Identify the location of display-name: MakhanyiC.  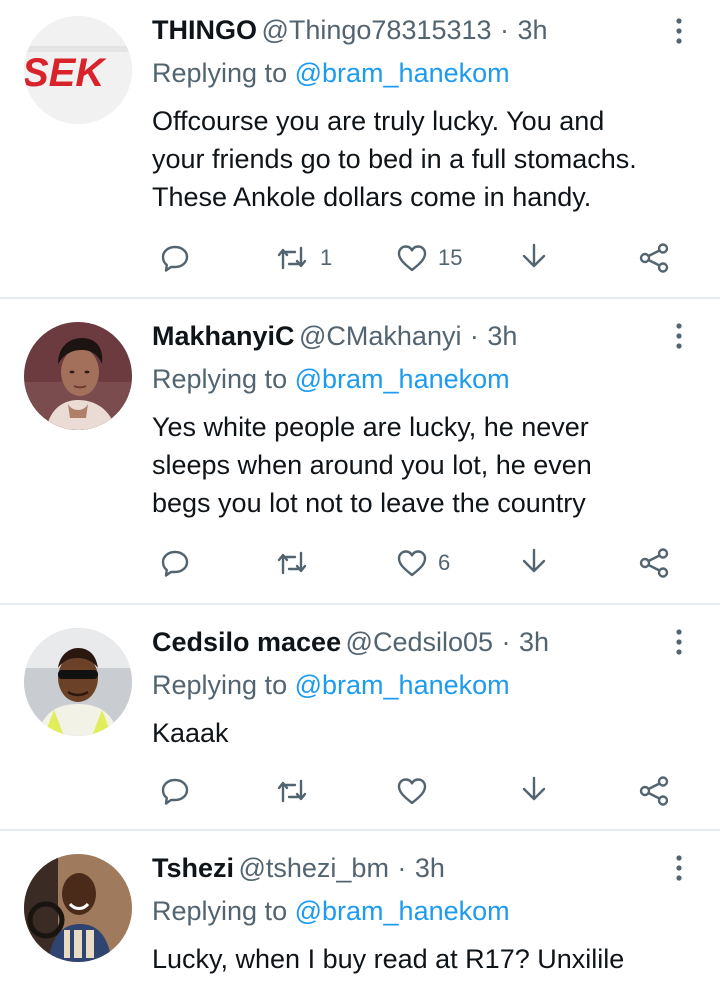
(223, 336).